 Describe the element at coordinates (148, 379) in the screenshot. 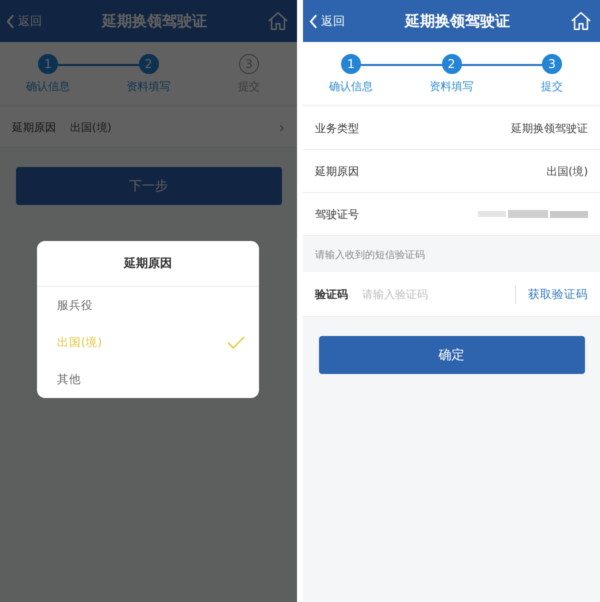

I see `option-item: 其他` at that location.